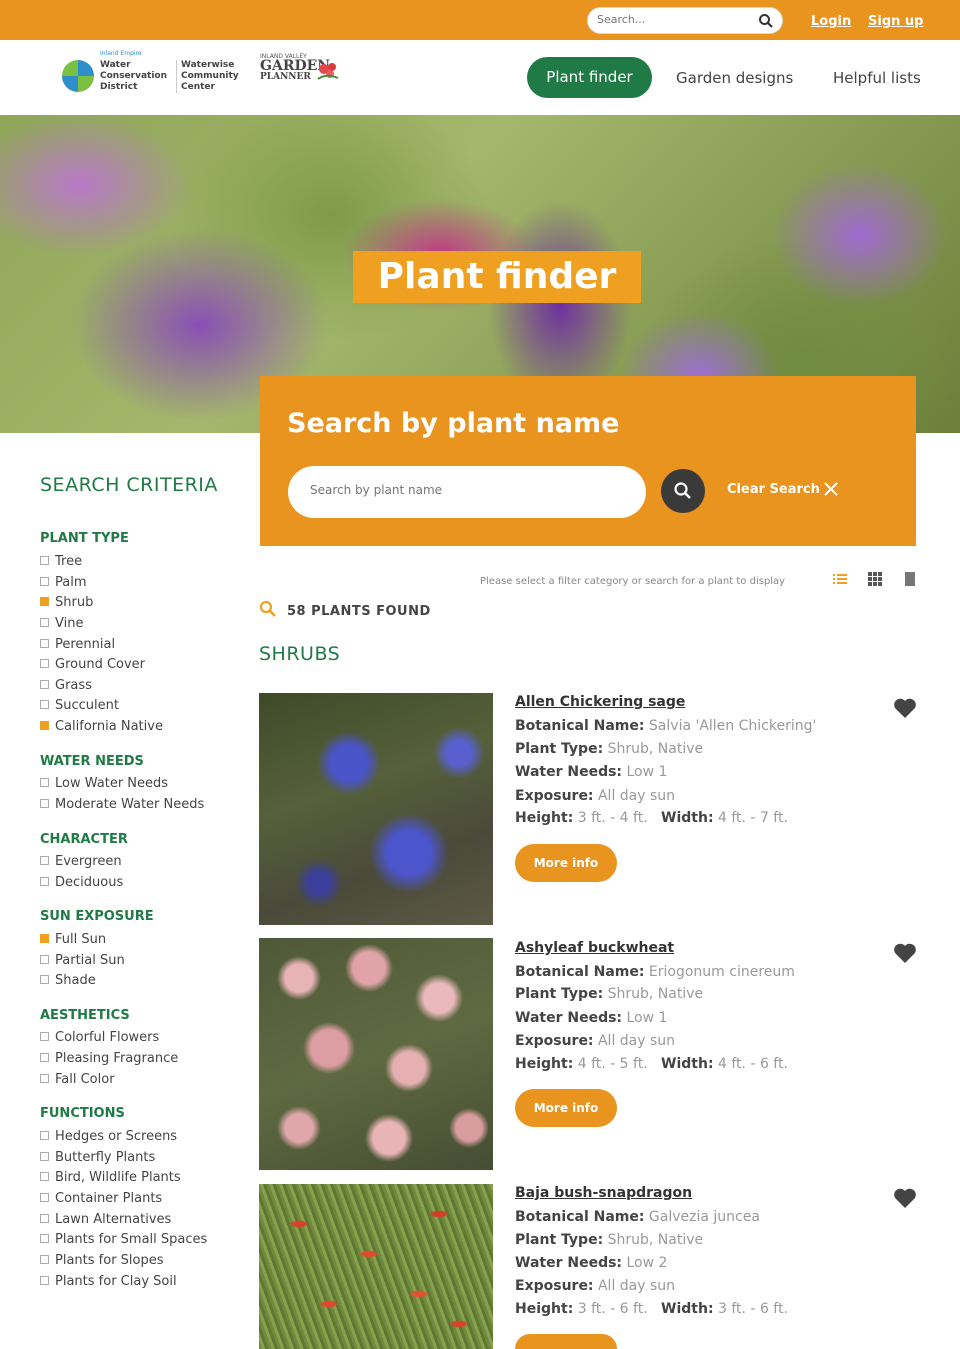 This screenshot has width=960, height=1349. What do you see at coordinates (73, 940) in the screenshot?
I see `filter-full-sun: Full Sun` at bounding box center [73, 940].